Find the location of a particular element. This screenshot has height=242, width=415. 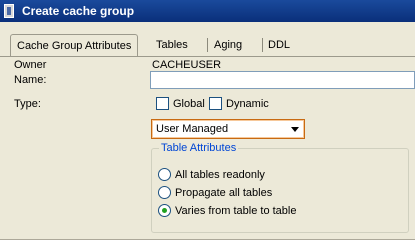

dynamic-checkbox is located at coordinates (215, 103).